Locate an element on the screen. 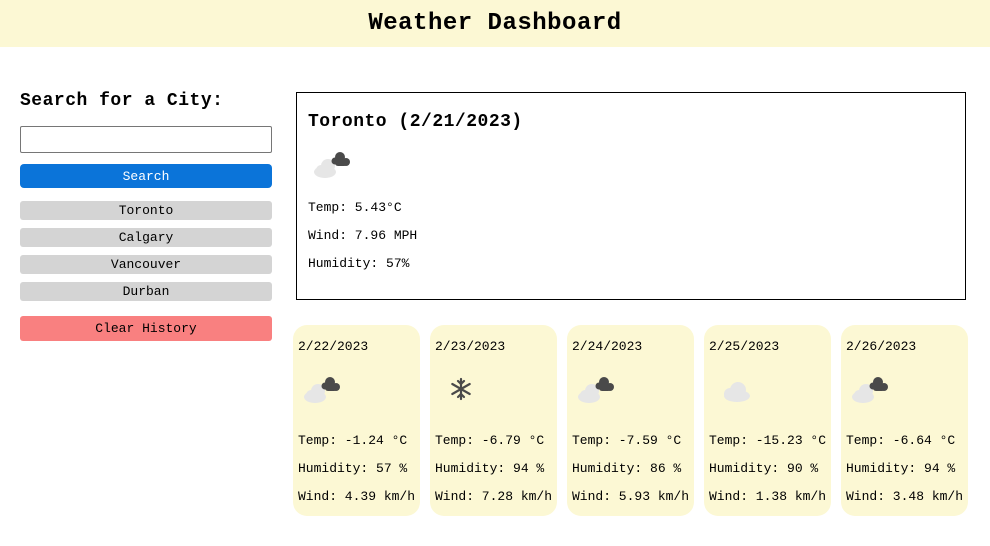 This screenshot has width=990, height=546. forecast-date: 2/23/2023 is located at coordinates (470, 346).